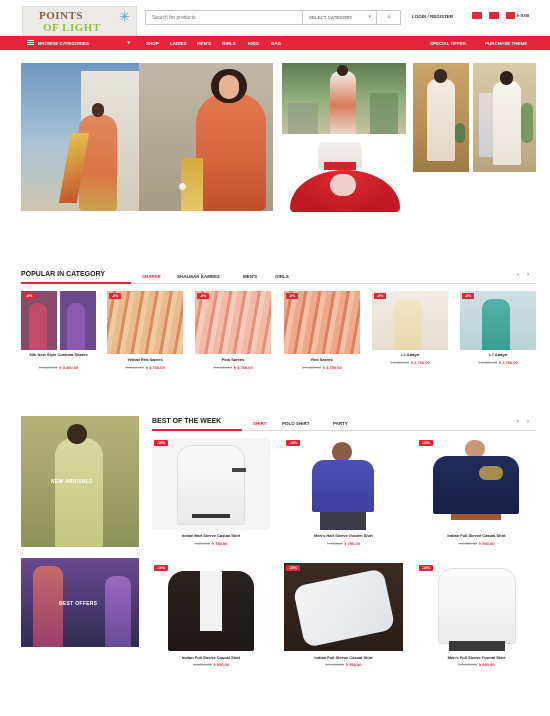 Image resolution: width=550 pixels, height=716 pixels. Describe the element at coordinates (229, 87) in the screenshot. I see `model-face-right` at that location.